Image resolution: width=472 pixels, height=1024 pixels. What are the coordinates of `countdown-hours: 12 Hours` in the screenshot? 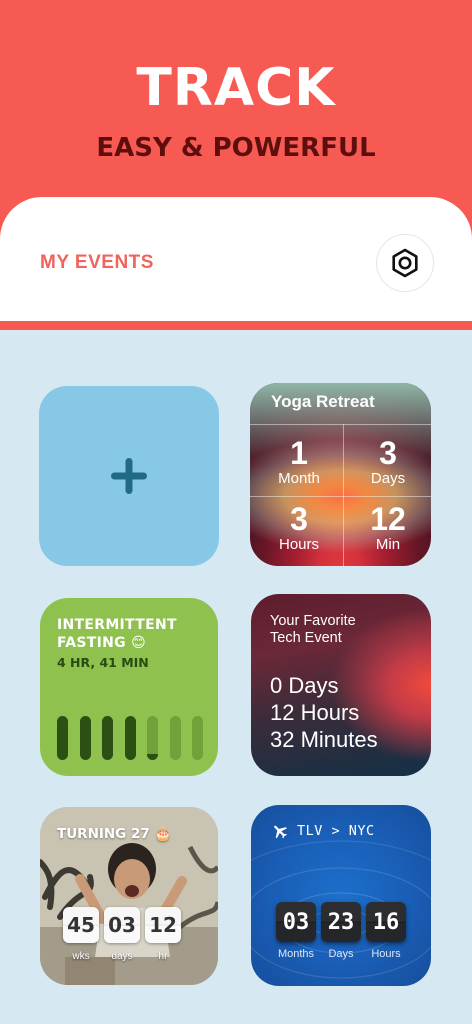 It's located at (315, 712).